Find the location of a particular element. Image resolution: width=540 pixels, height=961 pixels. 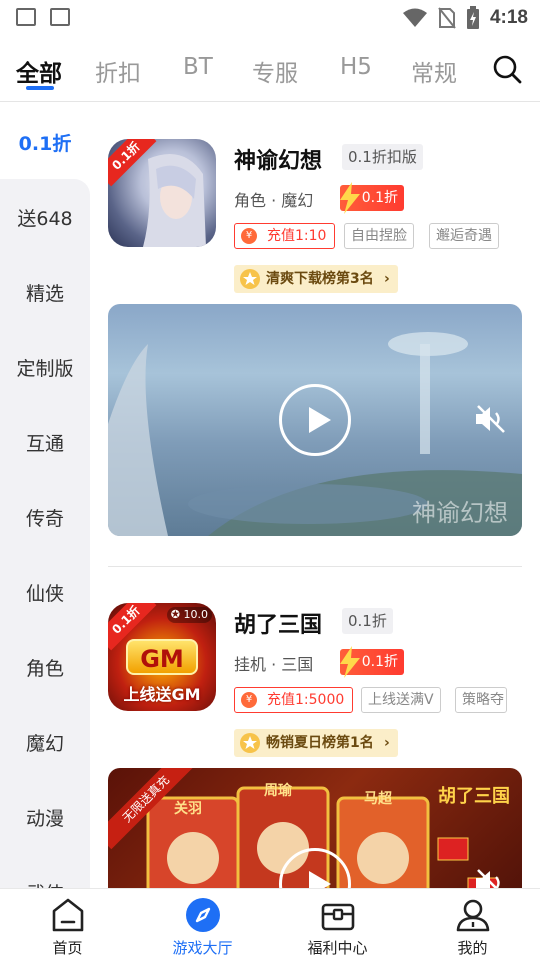

sidebar-item-fantasy: 魔幻 is located at coordinates (45, 742).